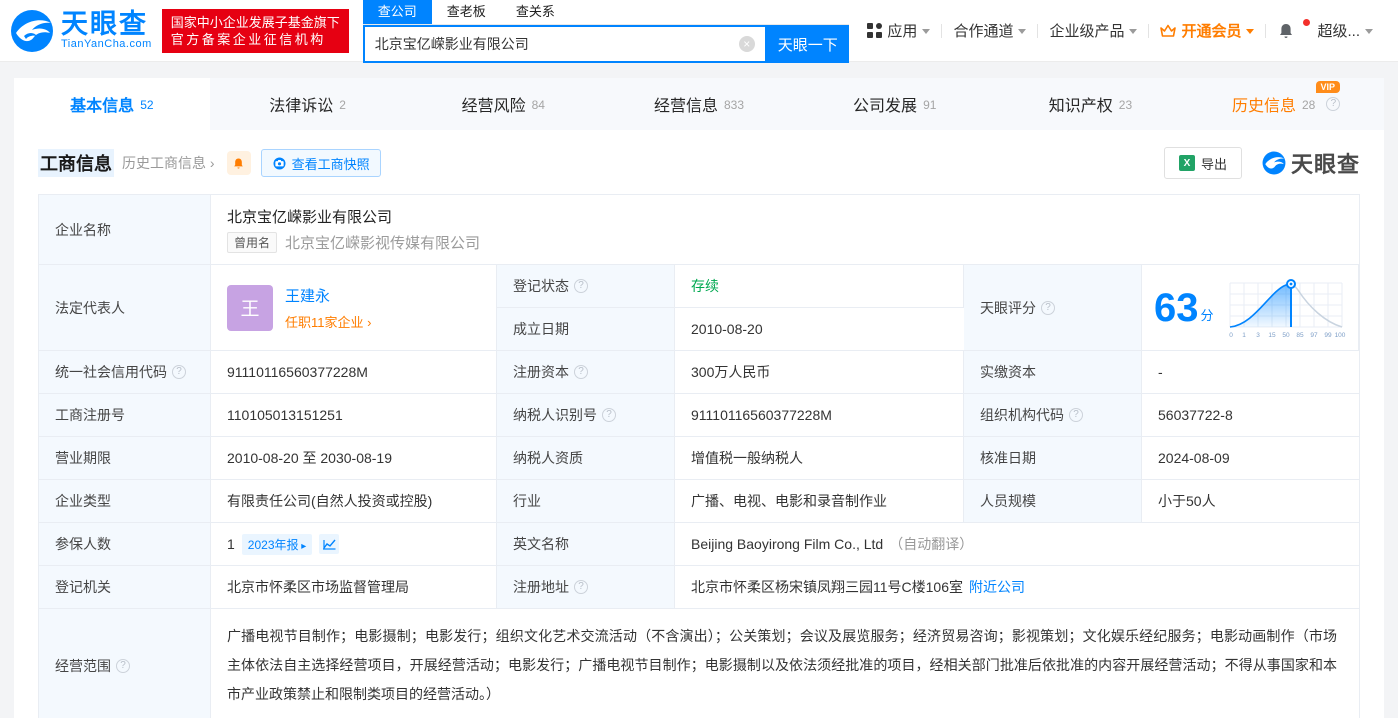  What do you see at coordinates (1207, 315) in the screenshot?
I see `score-unit: 分` at bounding box center [1207, 315].